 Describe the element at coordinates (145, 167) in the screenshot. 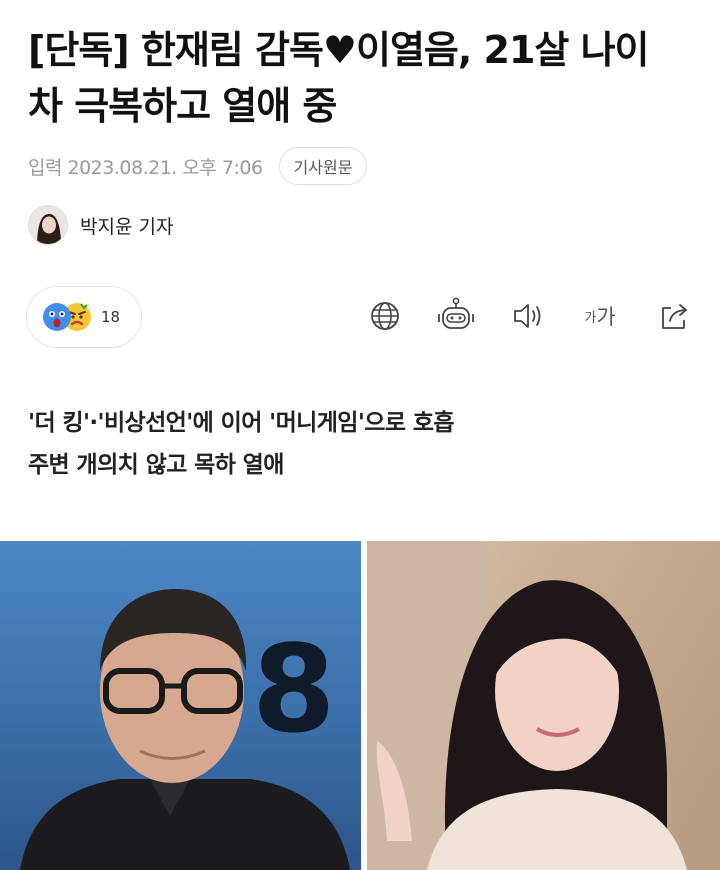

I see `published-date: 입력 2023.08.21. 오후 7:06` at that location.